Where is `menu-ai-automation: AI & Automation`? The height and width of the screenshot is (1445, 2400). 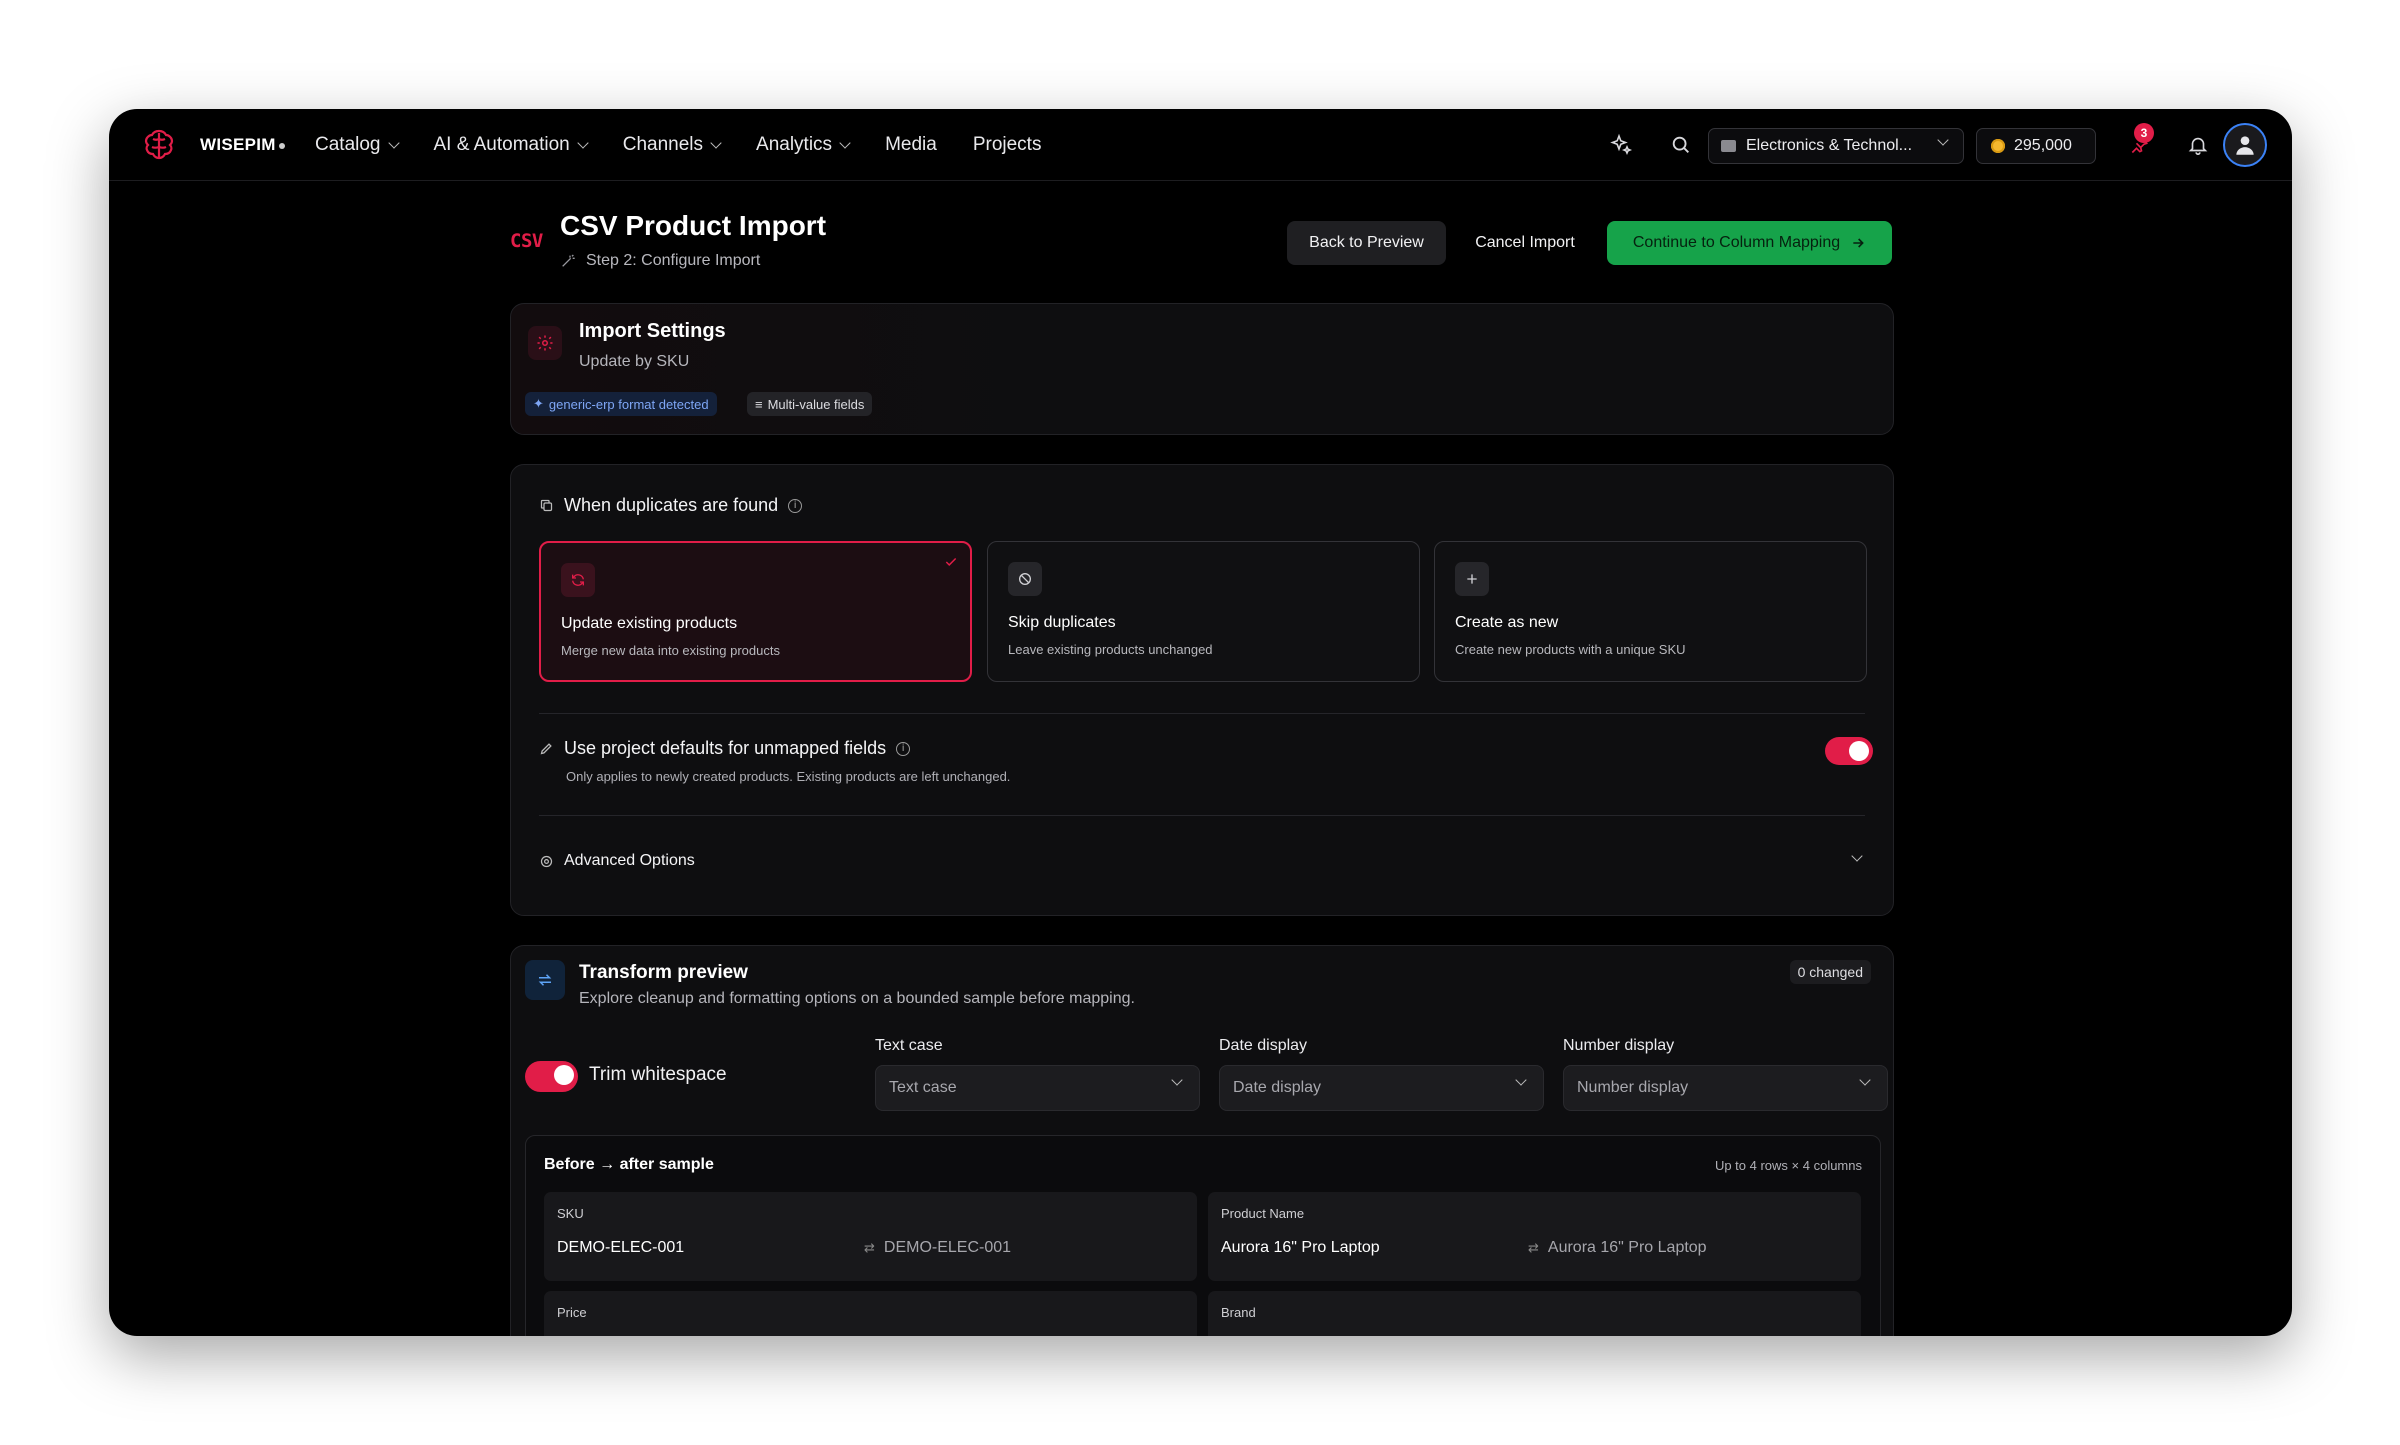 menu-ai-automation: AI & Automation is located at coordinates (511, 145).